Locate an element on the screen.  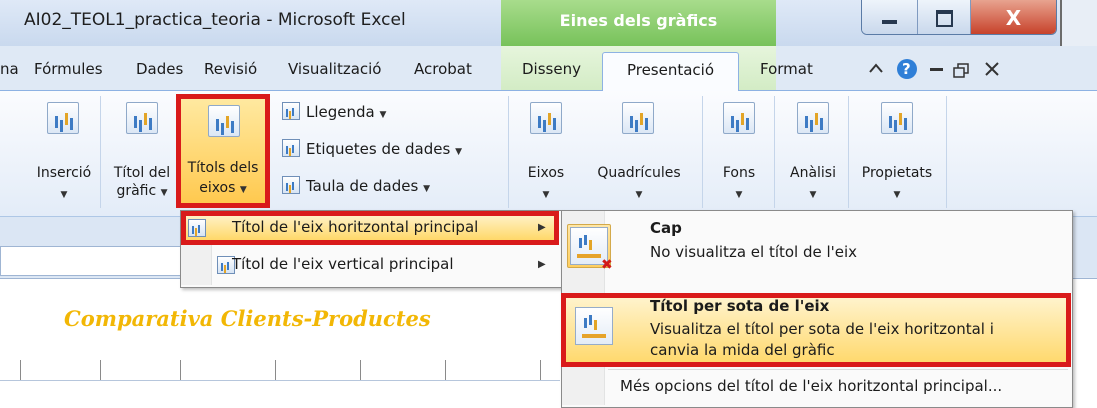
chart-tools-label: Eines dels gràfics is located at coordinates (638, 20).